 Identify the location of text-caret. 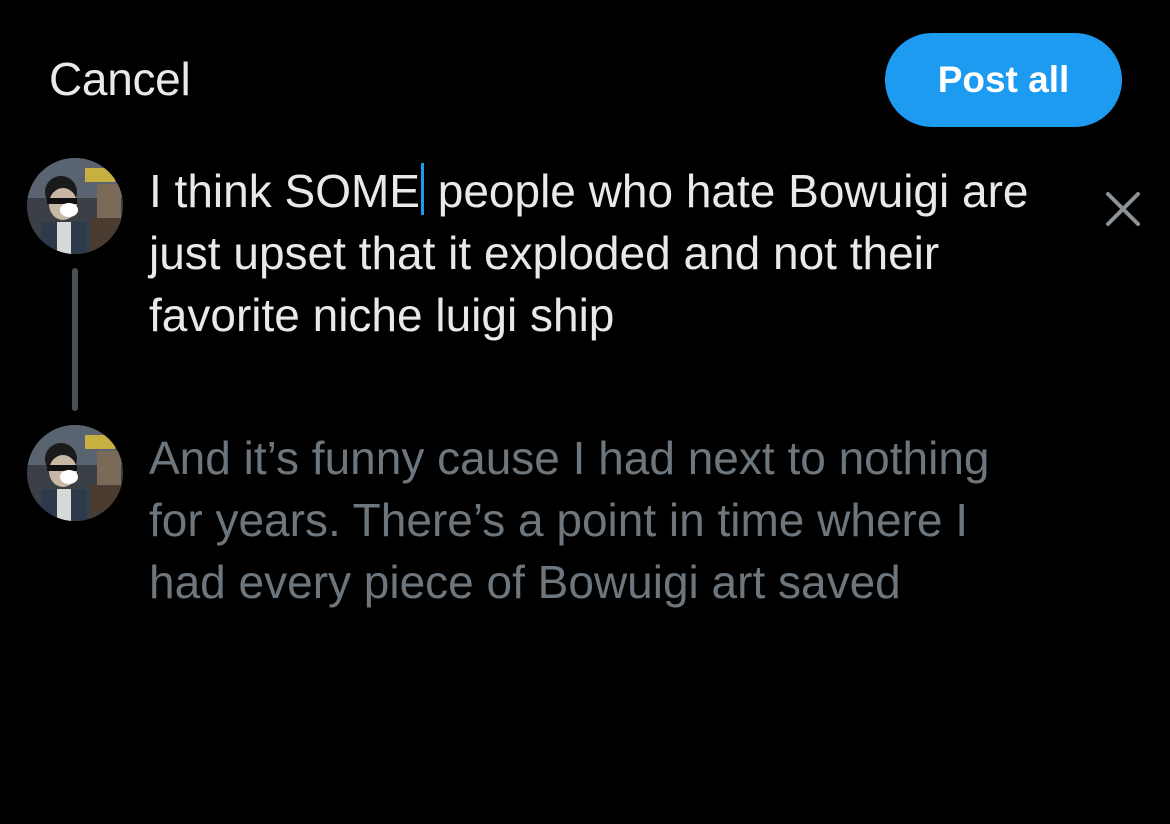
(422, 189).